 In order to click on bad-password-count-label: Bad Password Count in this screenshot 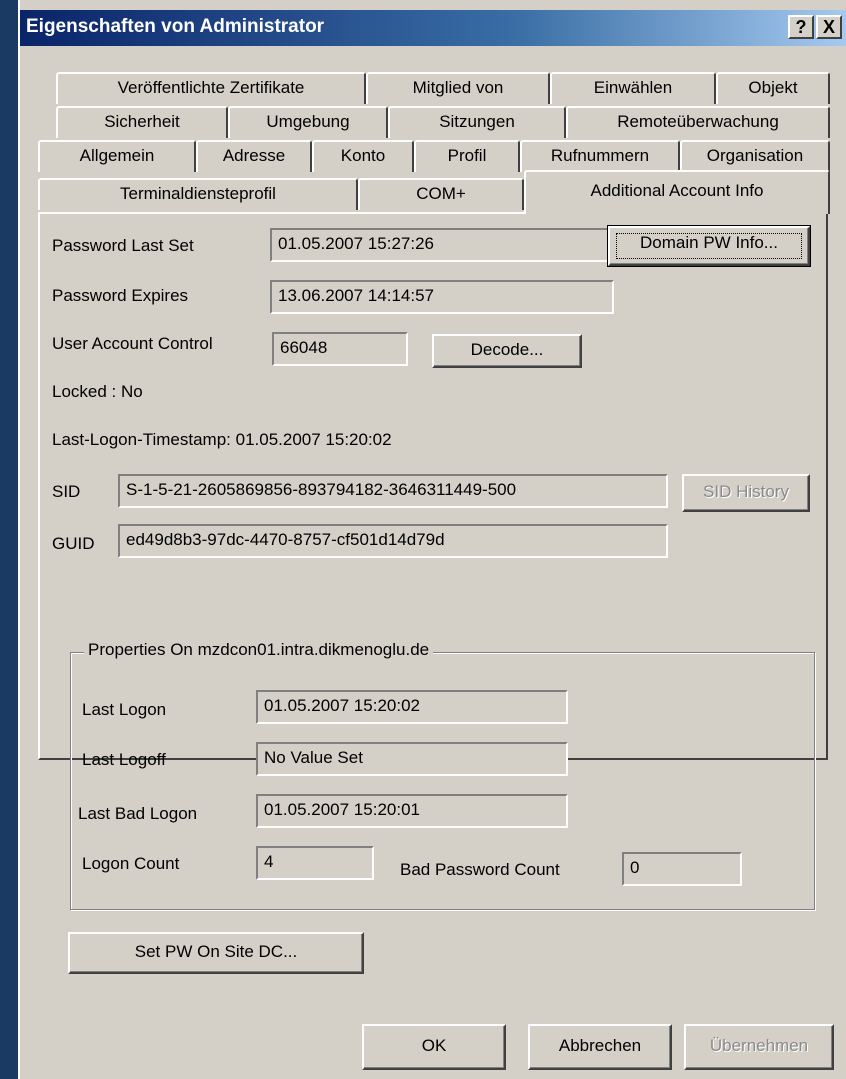, I will do `click(480, 869)`.